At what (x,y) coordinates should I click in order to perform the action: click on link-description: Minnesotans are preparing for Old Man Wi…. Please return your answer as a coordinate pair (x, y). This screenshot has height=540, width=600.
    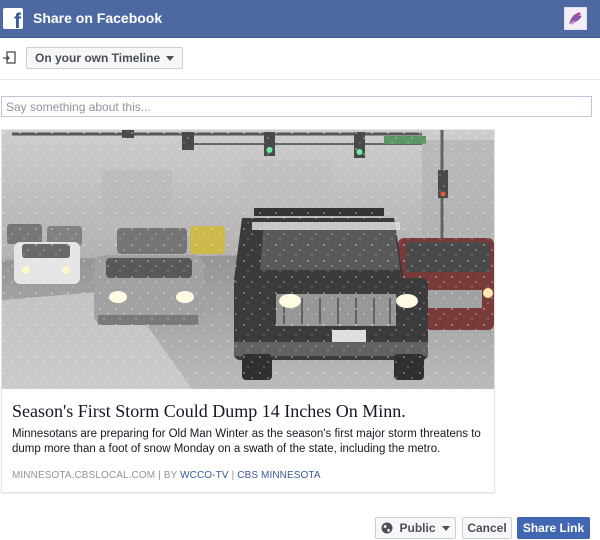
    Looking at the image, I should click on (246, 441).